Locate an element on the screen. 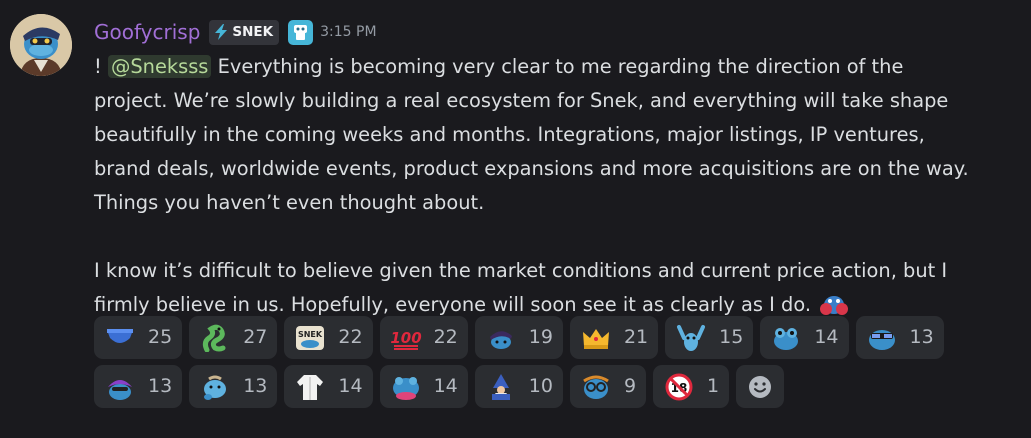  reaction-no-one-under-eighteen: 18 1 is located at coordinates (691, 386).